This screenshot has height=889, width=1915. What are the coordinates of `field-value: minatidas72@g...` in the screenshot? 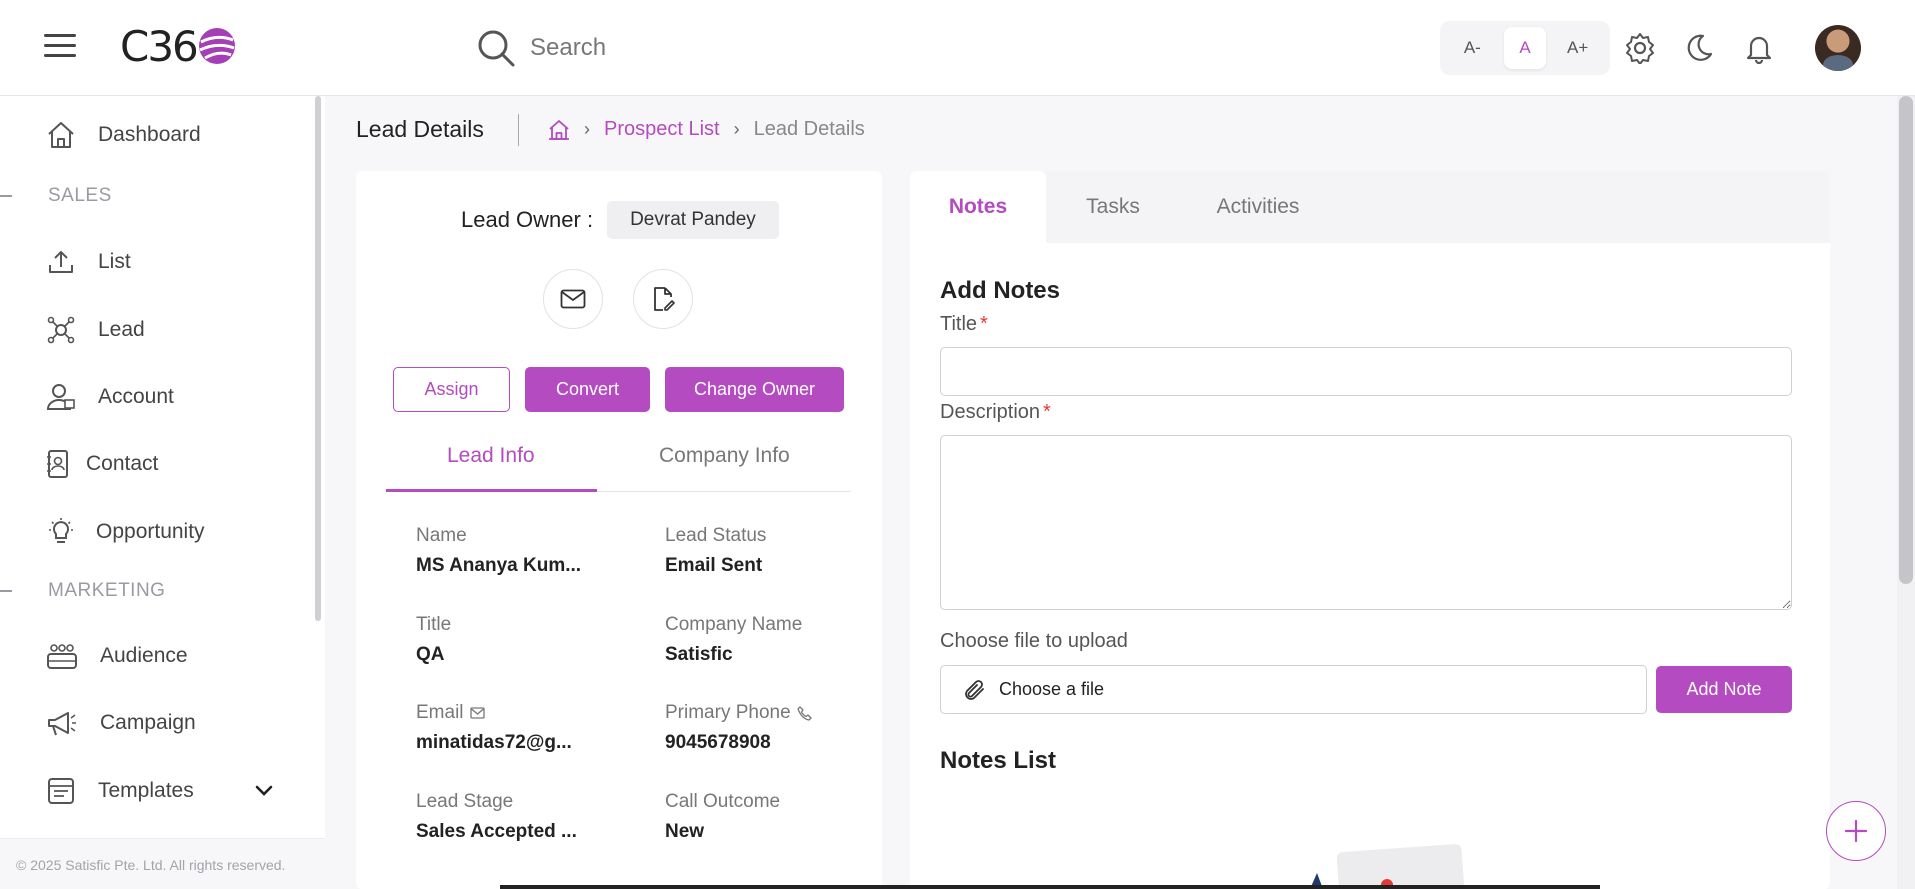 It's located at (494, 742).